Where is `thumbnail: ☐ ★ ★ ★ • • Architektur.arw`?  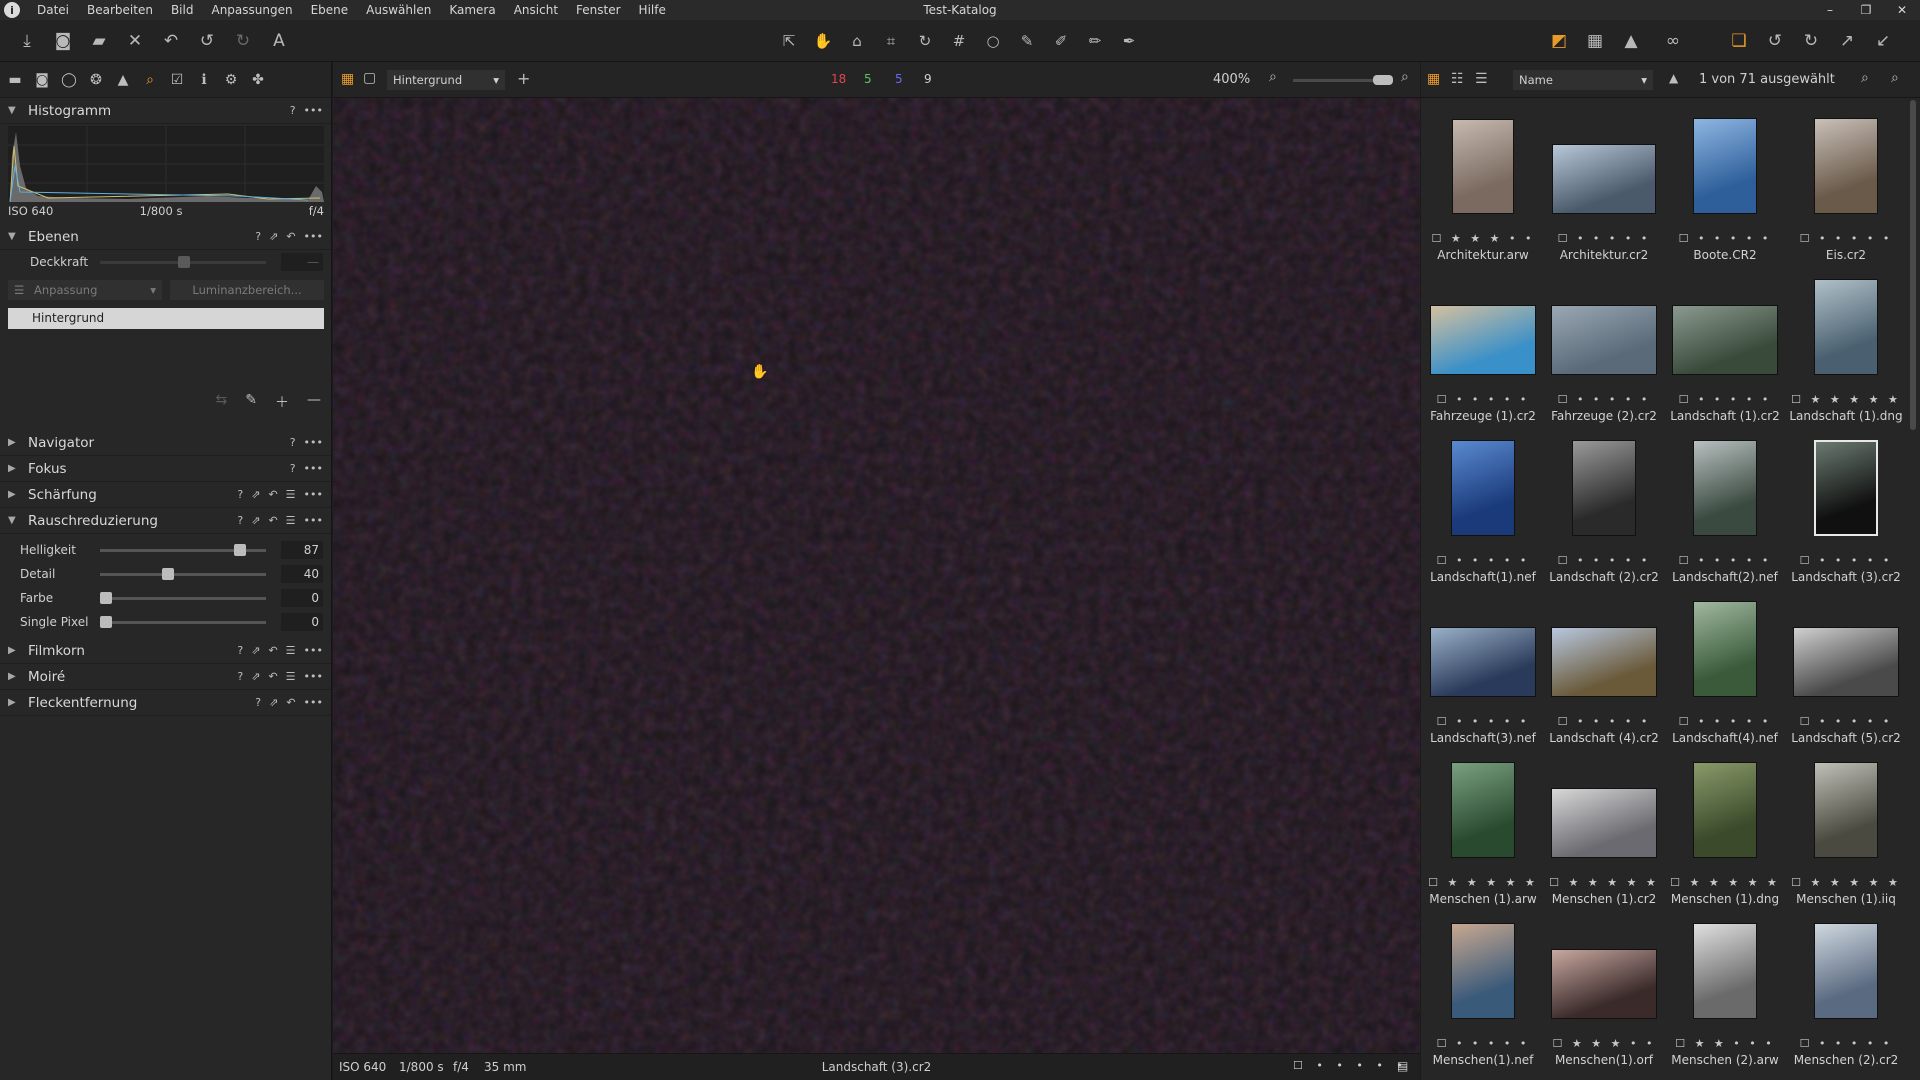 thumbnail: ☐ ★ ★ ★ • • Architektur.arw is located at coordinates (1483, 194).